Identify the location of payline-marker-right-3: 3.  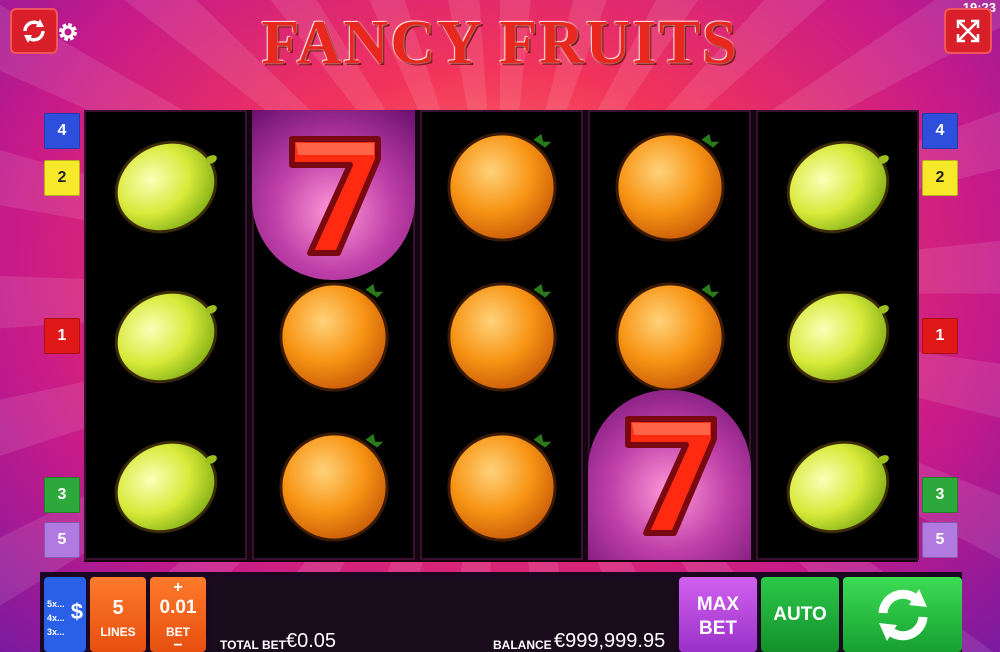
(940, 495).